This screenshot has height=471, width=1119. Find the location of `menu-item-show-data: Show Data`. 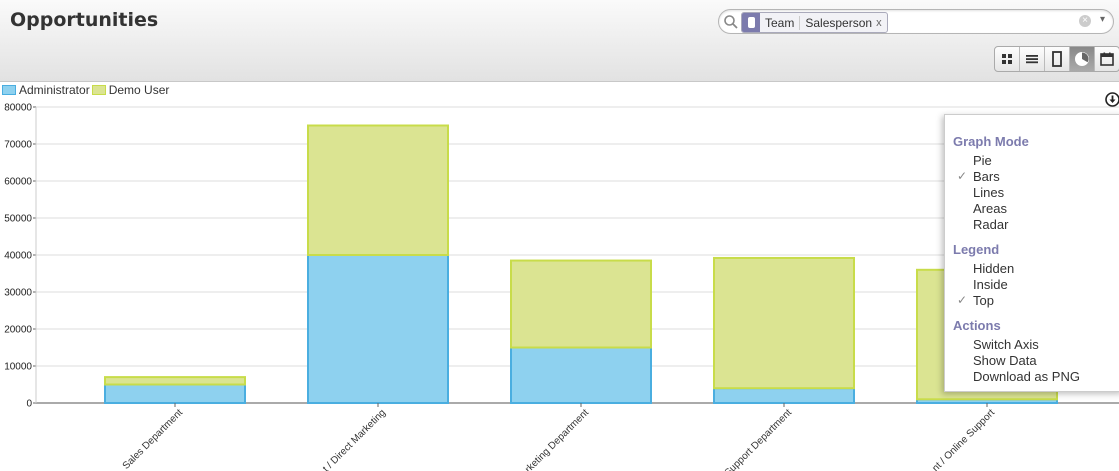

menu-item-show-data: Show Data is located at coordinates (1005, 360).